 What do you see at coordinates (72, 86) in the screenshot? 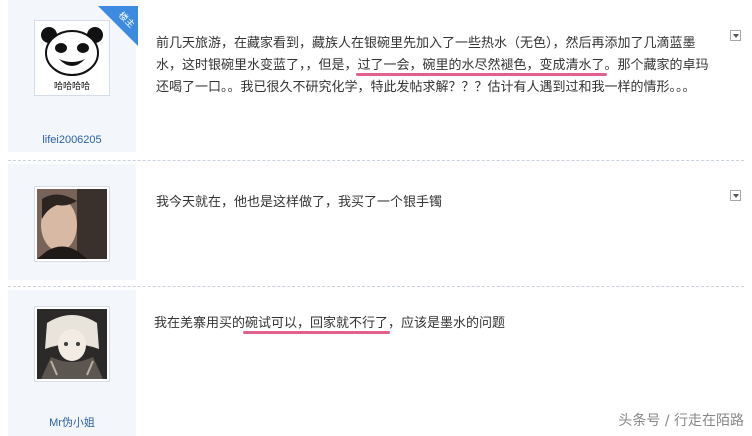
I see `avatar-caption: 哈哈哈哈` at bounding box center [72, 86].